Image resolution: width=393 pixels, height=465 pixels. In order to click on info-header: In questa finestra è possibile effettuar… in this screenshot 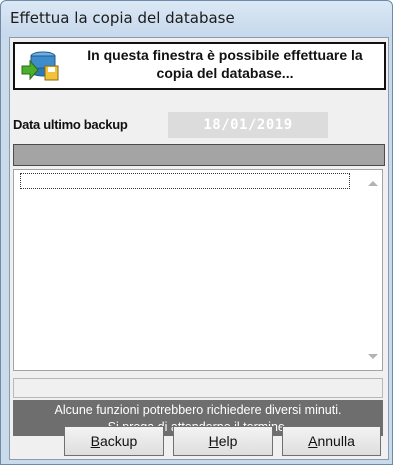, I will do `click(199, 66)`.